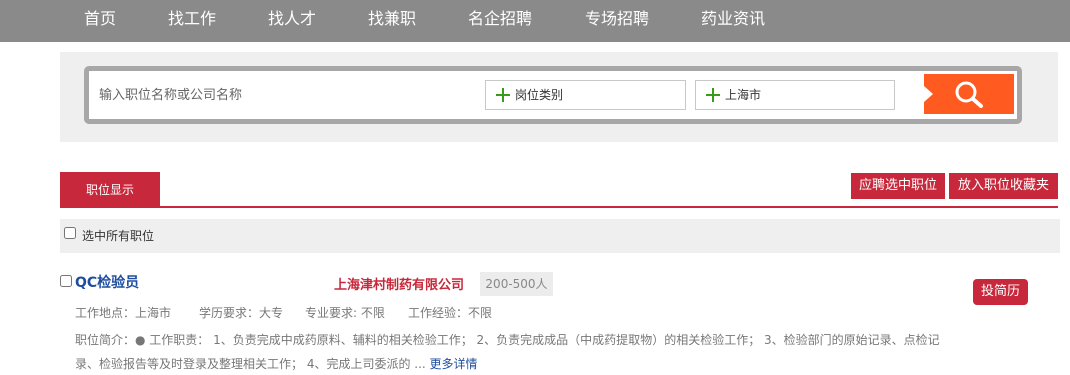  I want to click on search-bar: 岗位类别 上海市, so click(553, 95).